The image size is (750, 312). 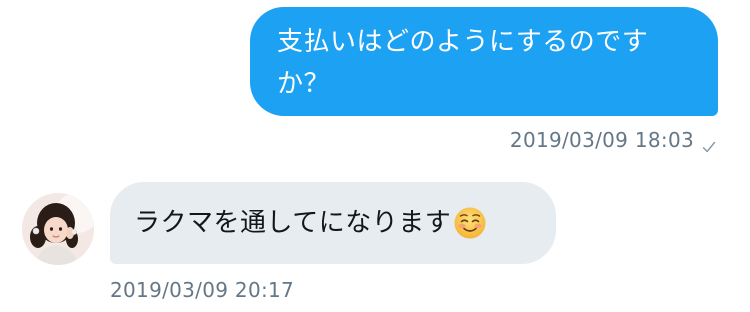 I want to click on check-icon, so click(x=709, y=143).